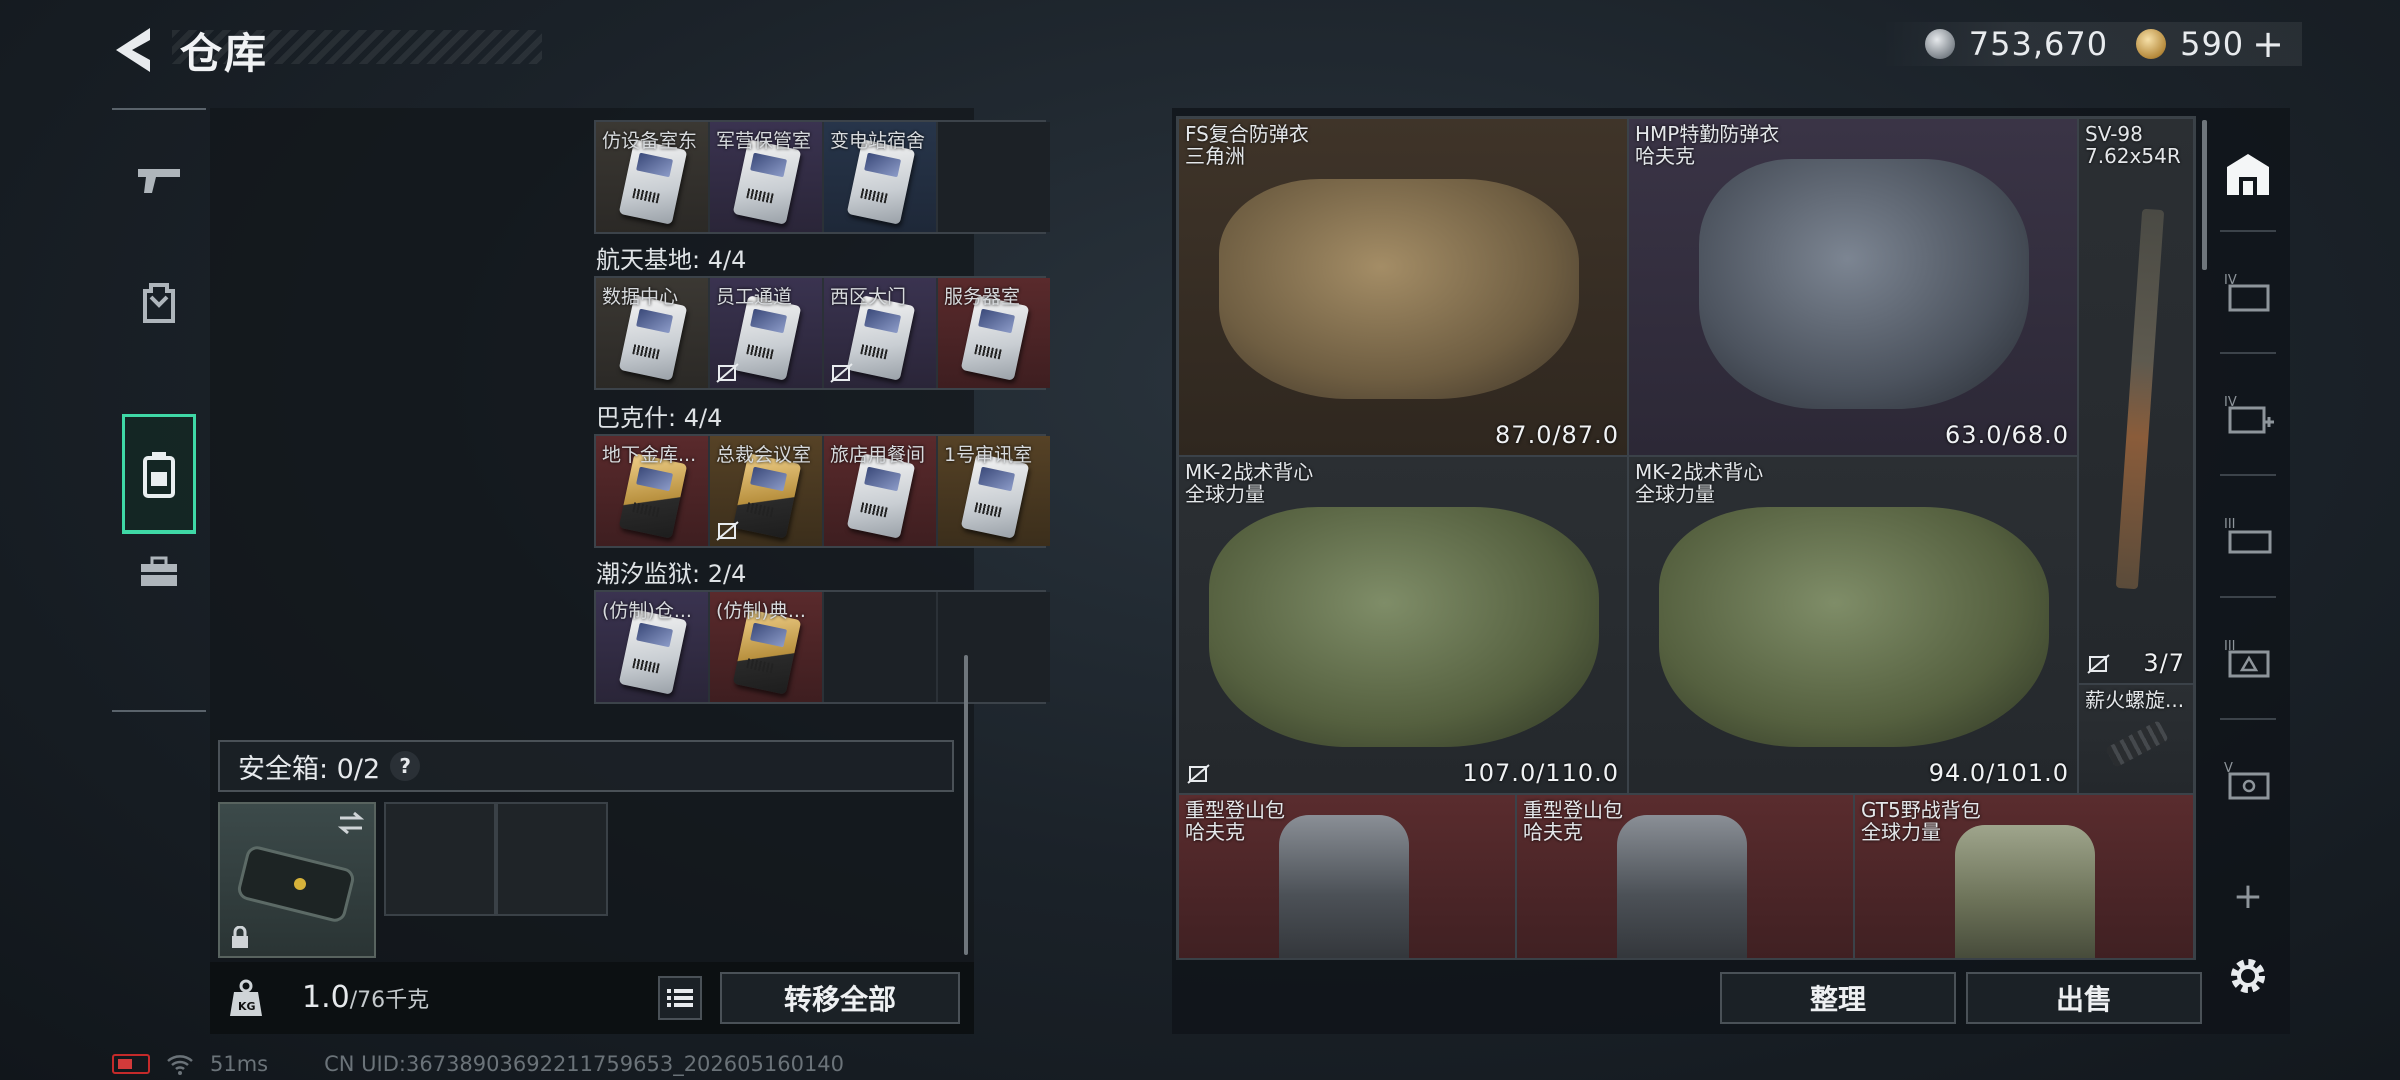 The image size is (2400, 1080). I want to click on ammo-count: 3/7, so click(2164, 663).